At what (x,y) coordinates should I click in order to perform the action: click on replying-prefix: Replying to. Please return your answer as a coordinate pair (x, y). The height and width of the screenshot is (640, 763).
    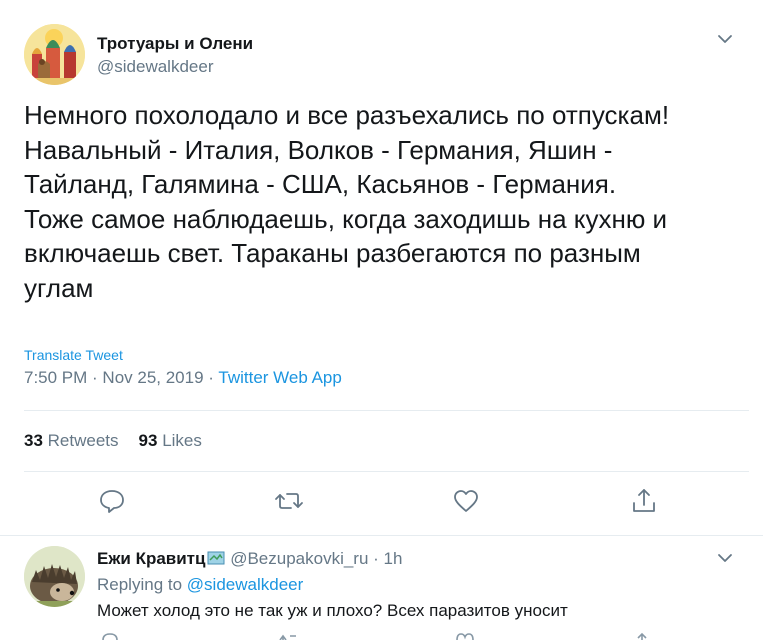
    Looking at the image, I should click on (142, 584).